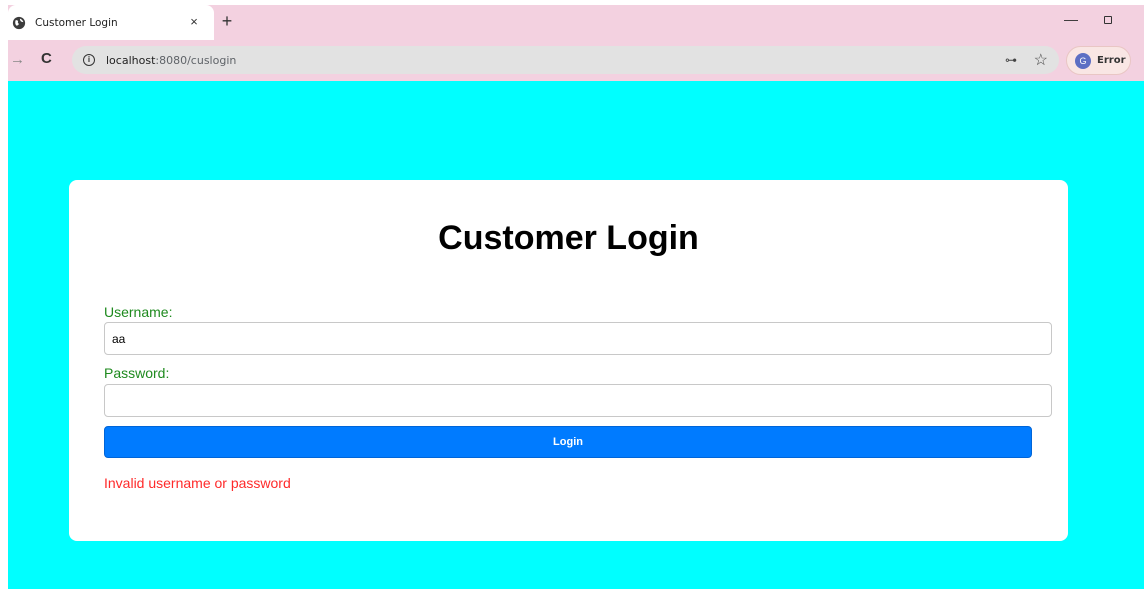 This screenshot has height=589, width=1144. I want to click on password-label: Password:, so click(137, 373).